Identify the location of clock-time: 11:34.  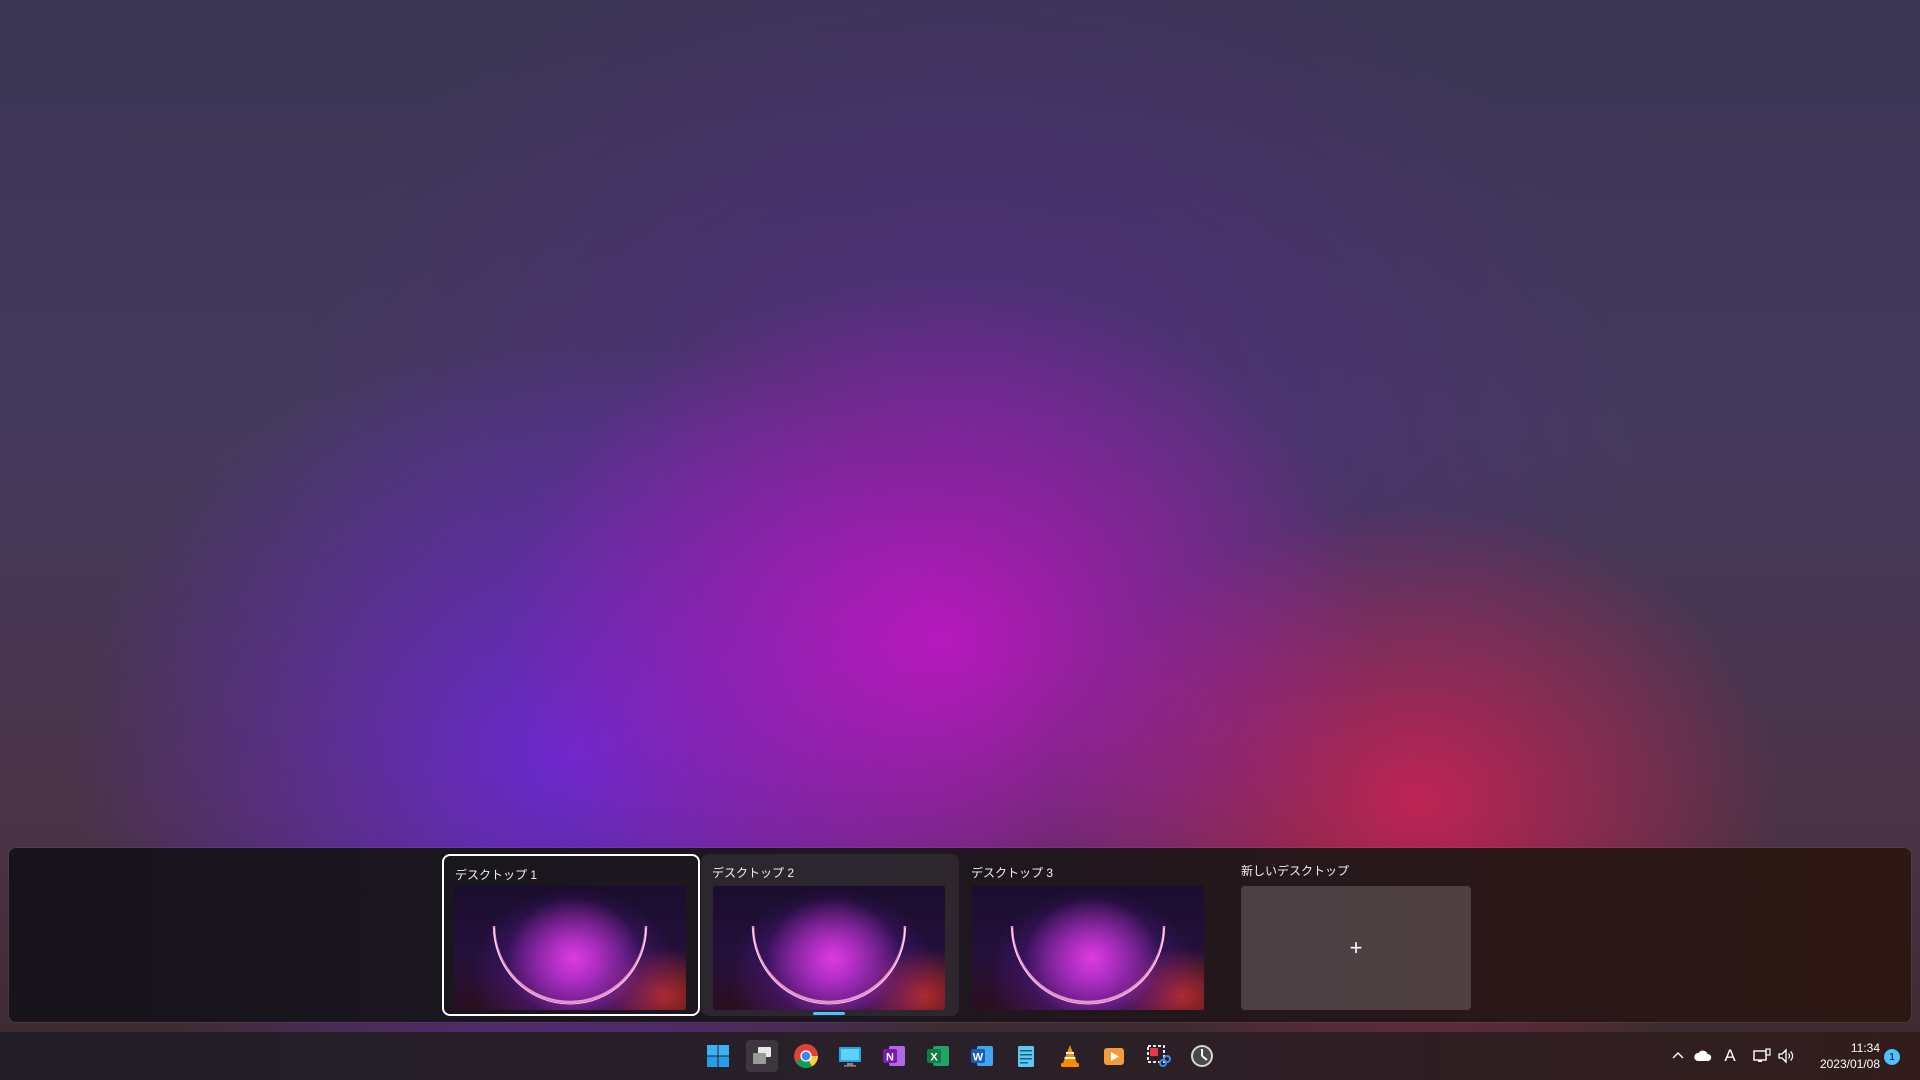
(1865, 1048).